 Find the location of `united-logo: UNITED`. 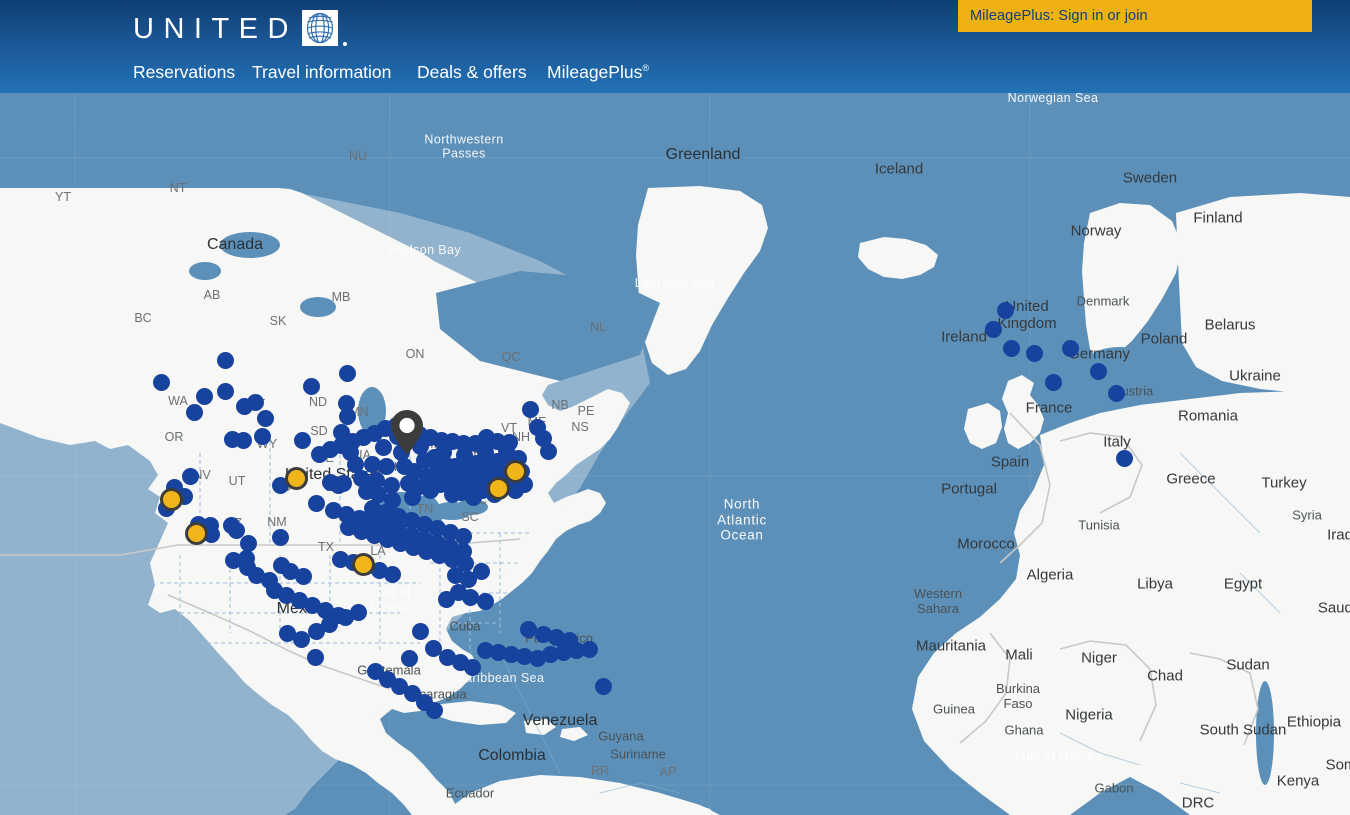

united-logo: UNITED is located at coordinates (240, 29).